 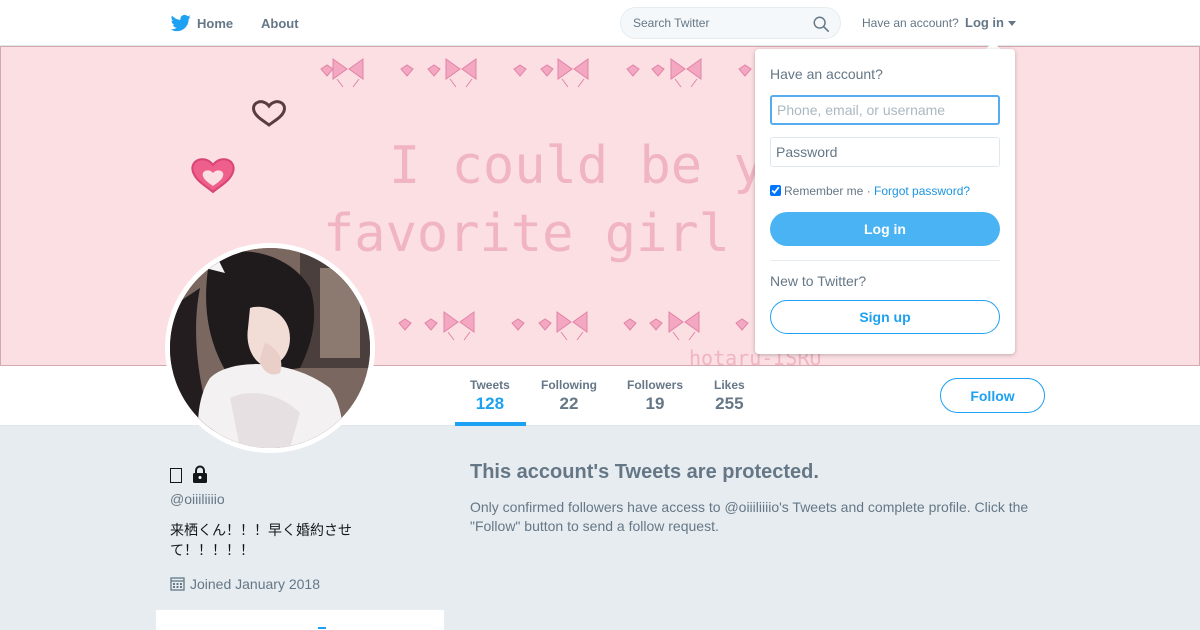 What do you see at coordinates (885, 260) in the screenshot?
I see `dropdown-divider` at bounding box center [885, 260].